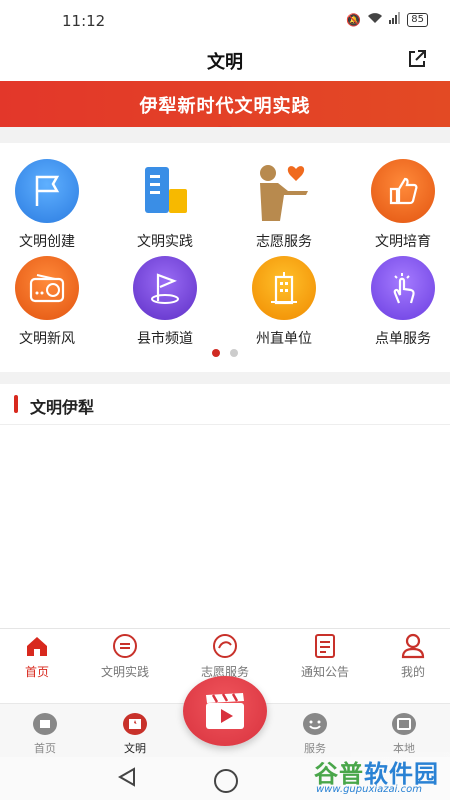  I want to click on person-icon, so click(413, 646).